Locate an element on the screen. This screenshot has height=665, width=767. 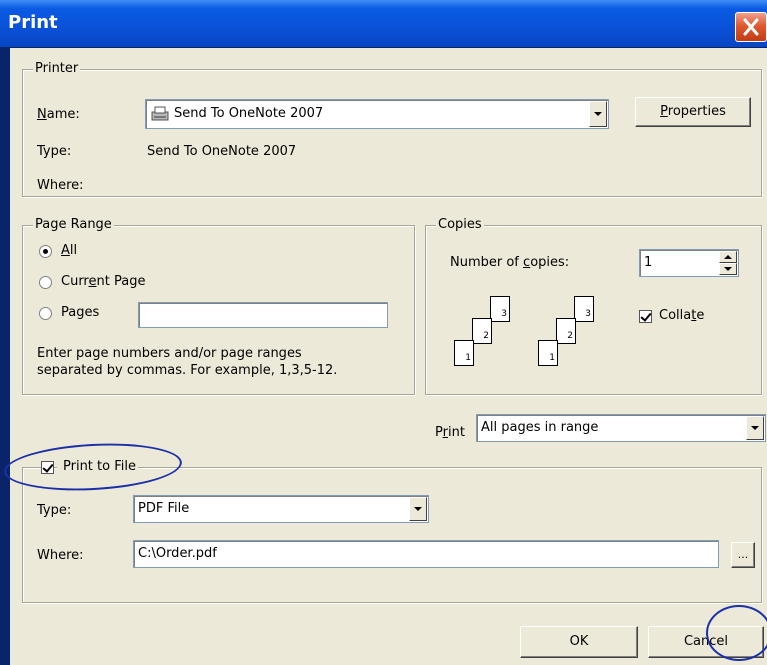
print-what-dropdown-button is located at coordinates (755, 428).